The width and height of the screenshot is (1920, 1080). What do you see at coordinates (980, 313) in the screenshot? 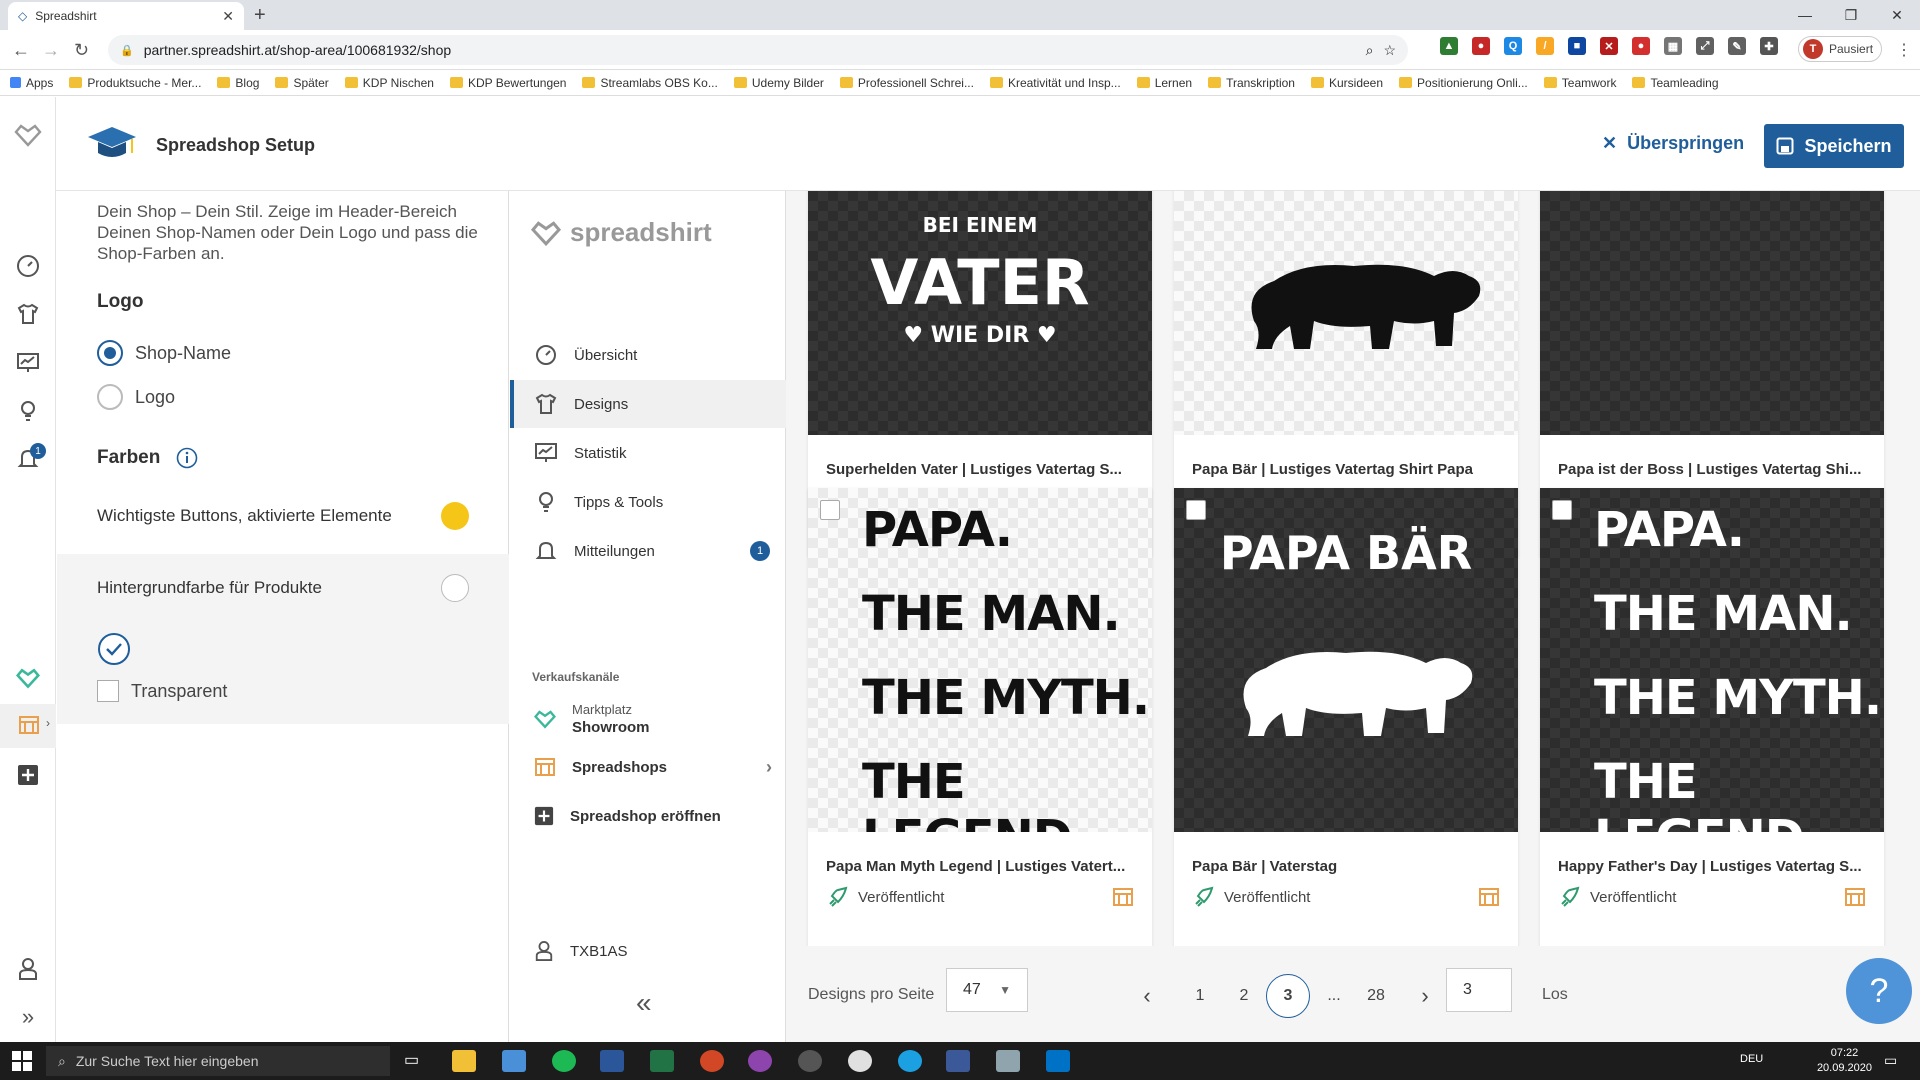
I see `design-thumbnail: HELDENBEI EINEMVATER♥ WIE DIR ♥` at bounding box center [980, 313].